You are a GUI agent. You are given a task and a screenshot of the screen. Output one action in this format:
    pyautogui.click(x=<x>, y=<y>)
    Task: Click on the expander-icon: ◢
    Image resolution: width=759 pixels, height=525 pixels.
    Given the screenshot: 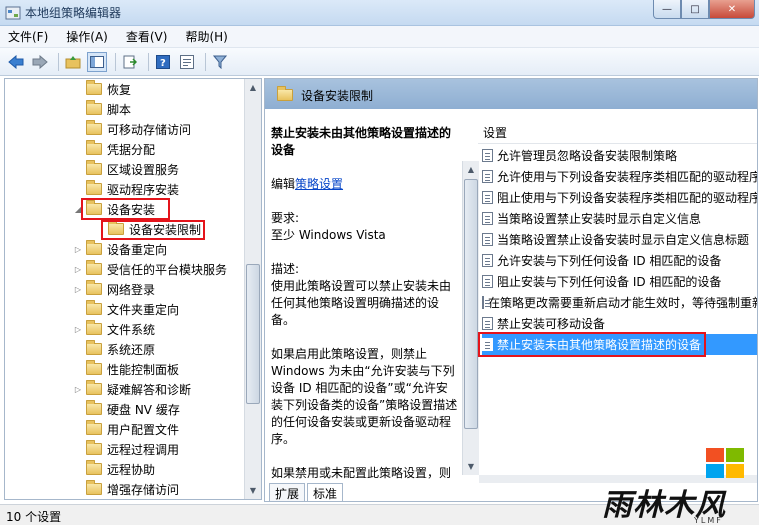 What is the action you would take?
    pyautogui.click(x=78, y=209)
    